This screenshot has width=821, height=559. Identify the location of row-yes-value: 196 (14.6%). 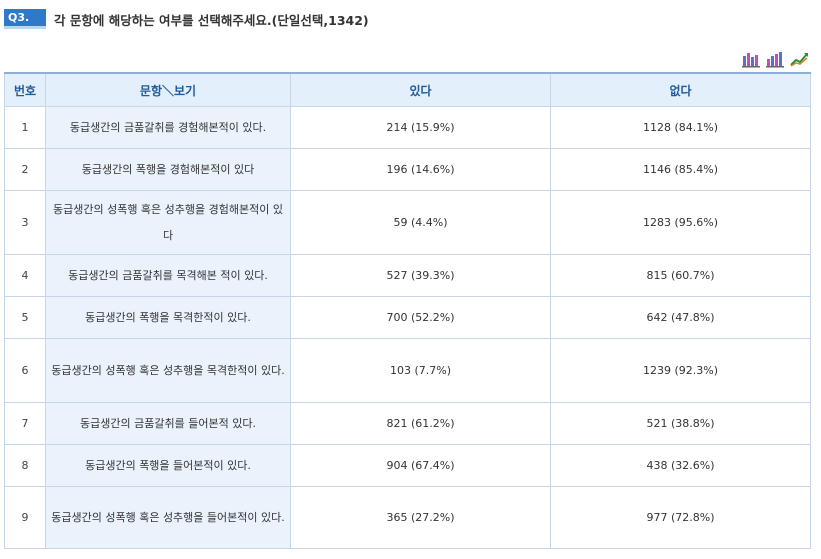
(420, 169).